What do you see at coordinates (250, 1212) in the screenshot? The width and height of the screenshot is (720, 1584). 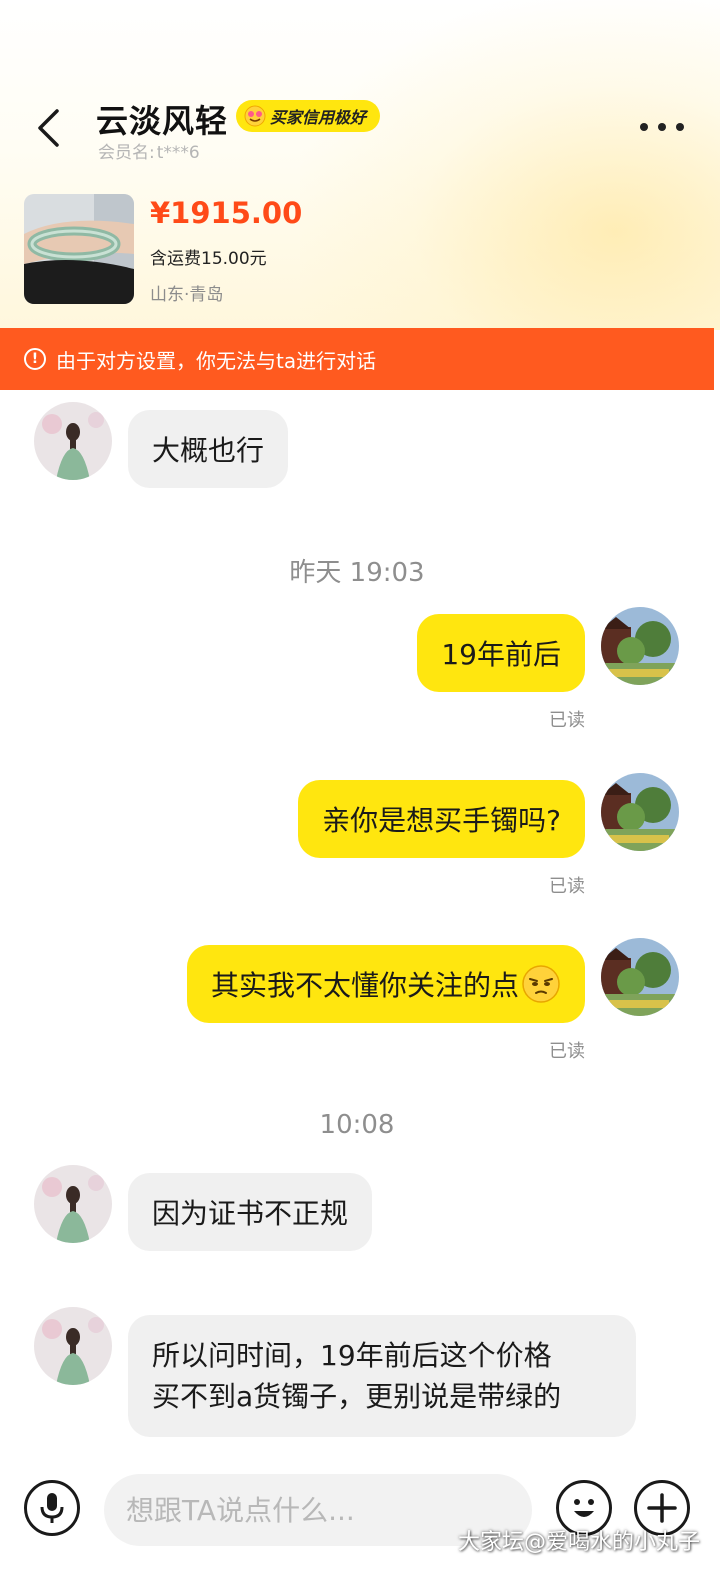 I see `message-bubble-incoming: 因为证书不正规` at bounding box center [250, 1212].